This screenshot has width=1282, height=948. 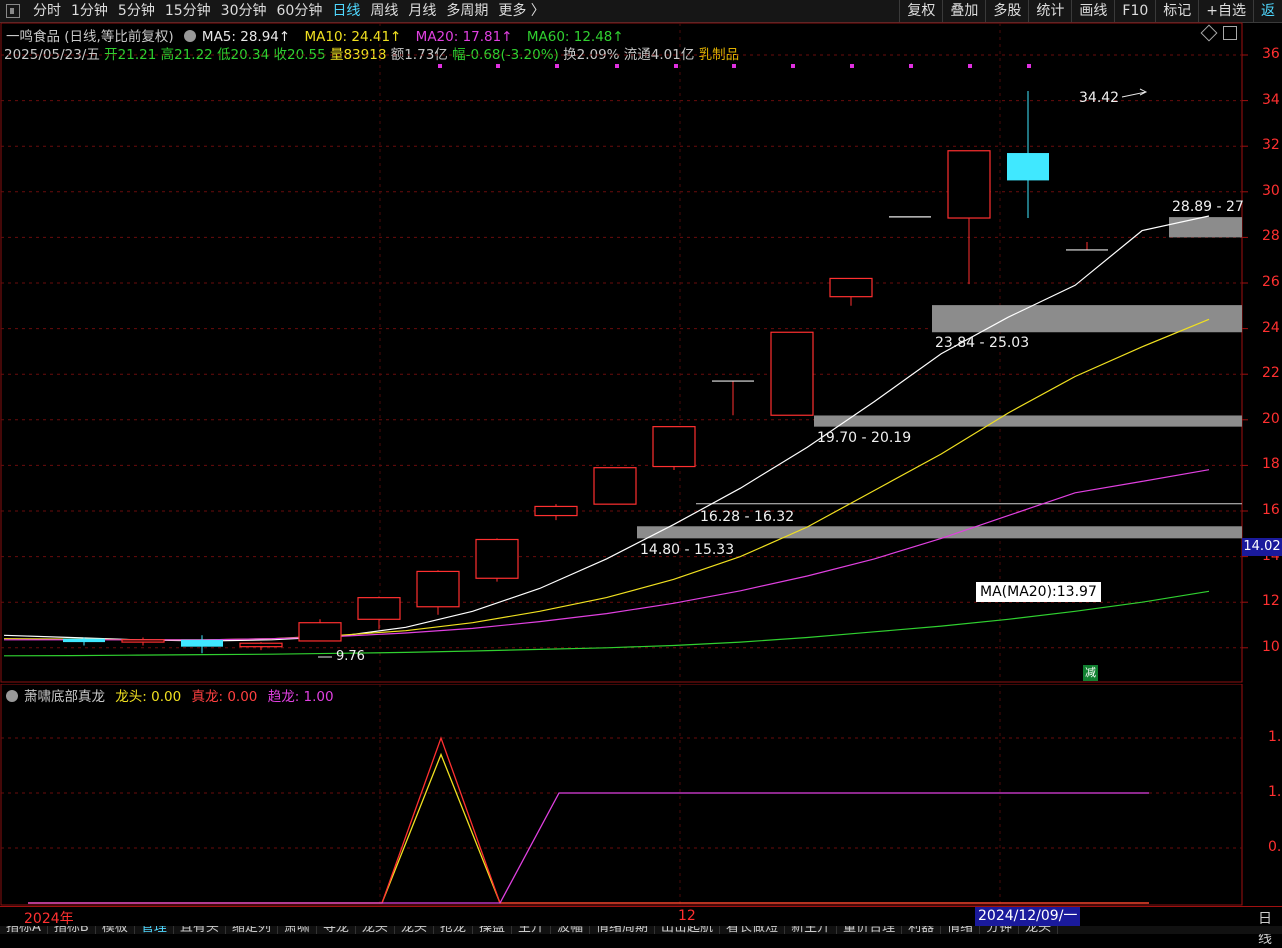 I want to click on period-tab: 30分钟, so click(x=244, y=11).